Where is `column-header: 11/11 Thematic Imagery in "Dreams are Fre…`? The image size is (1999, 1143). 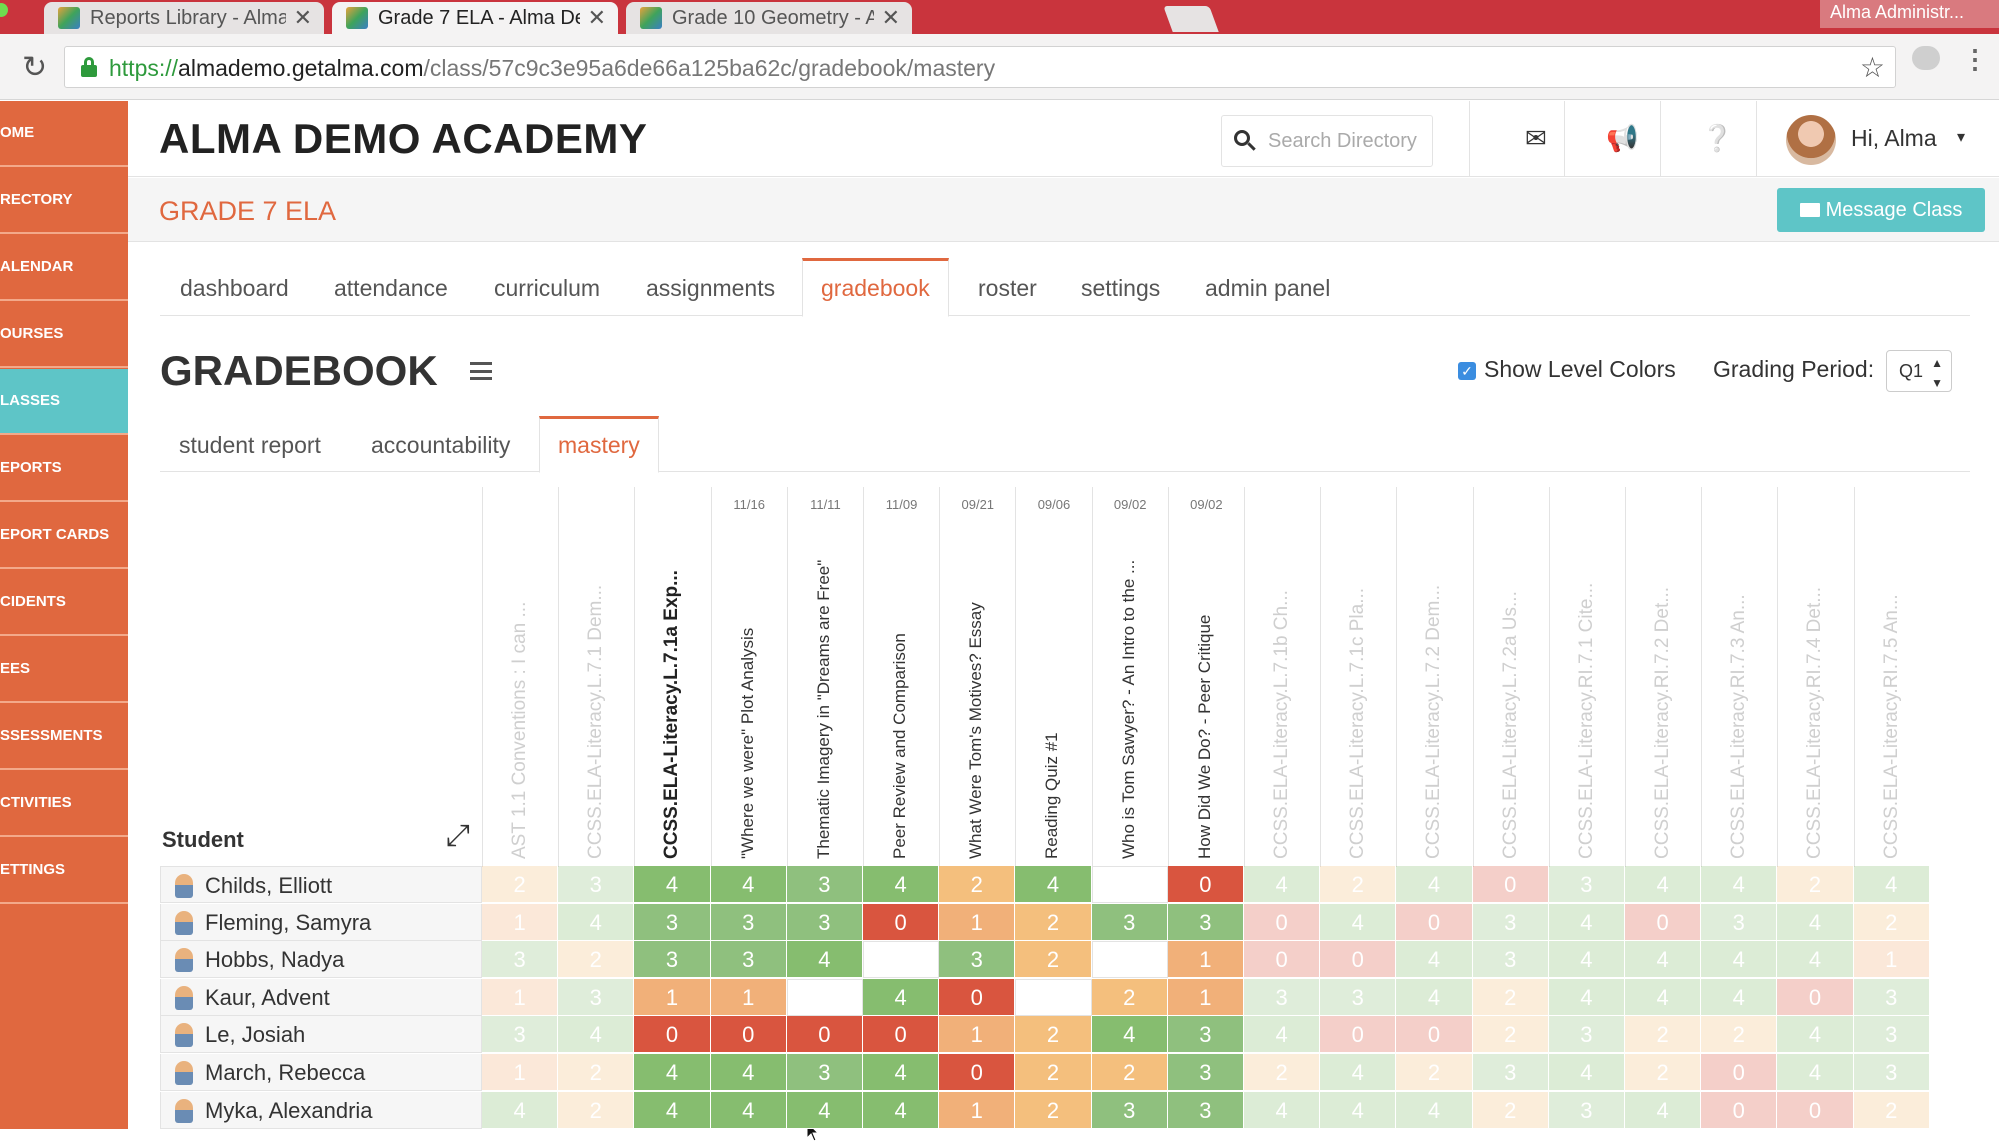
column-header: 11/11 Thematic Imagery in "Dreams are Fre… is located at coordinates (824, 677).